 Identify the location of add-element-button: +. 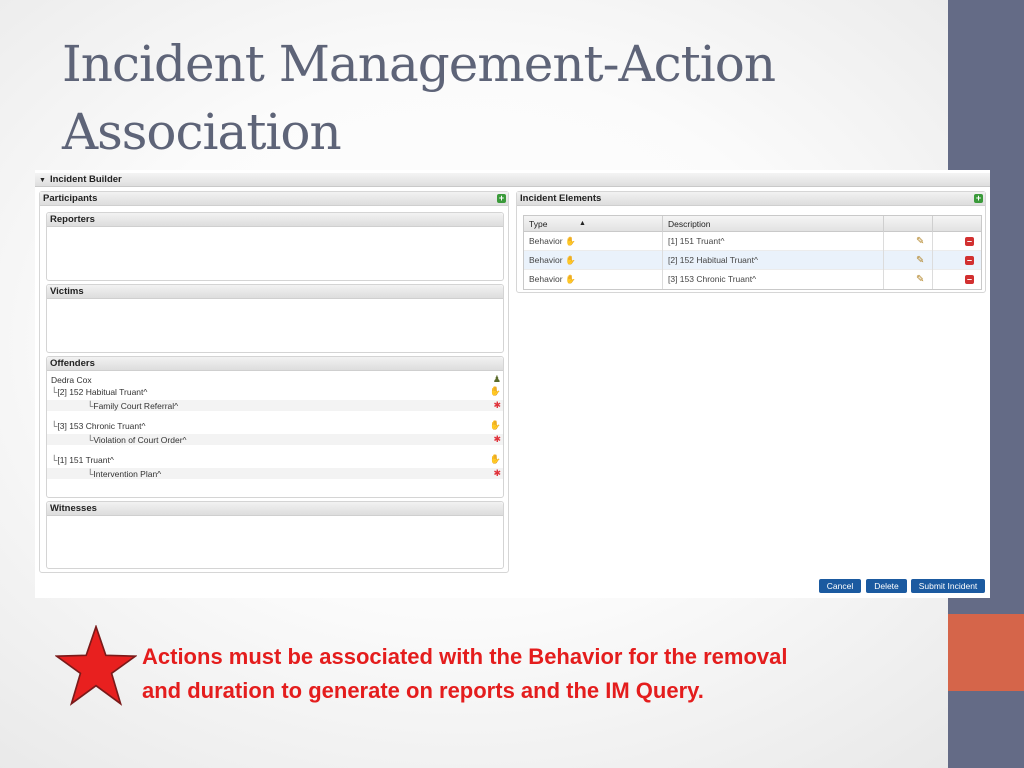
(978, 198).